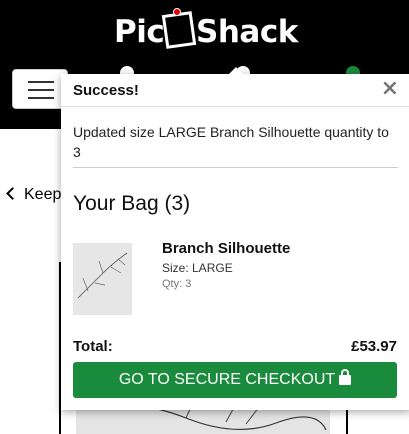 Image resolution: width=409 pixels, height=434 pixels. Describe the element at coordinates (227, 379) in the screenshot. I see `checkout-label: GO TO SECURE CHECKOUT` at that location.